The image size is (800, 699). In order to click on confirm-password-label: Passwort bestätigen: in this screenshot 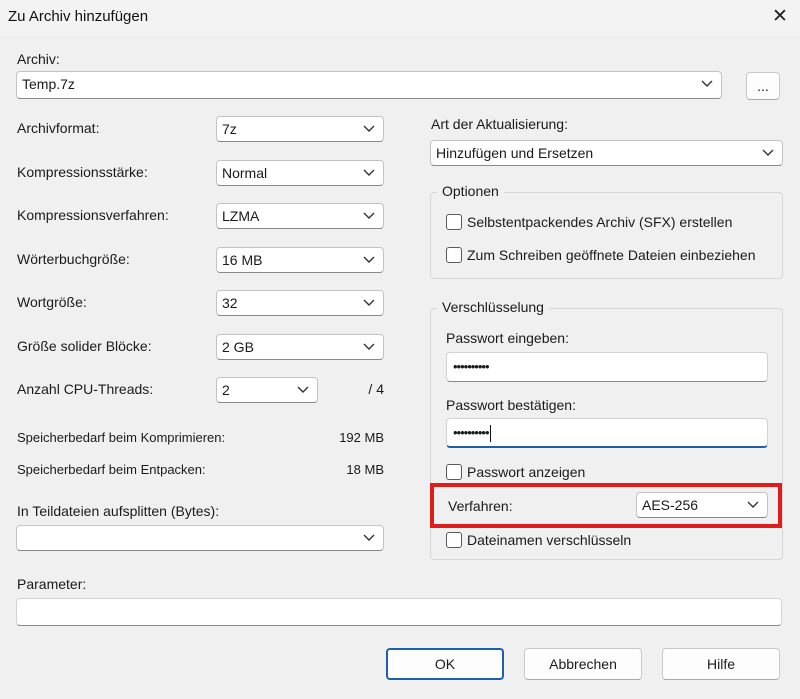, I will do `click(511, 405)`.